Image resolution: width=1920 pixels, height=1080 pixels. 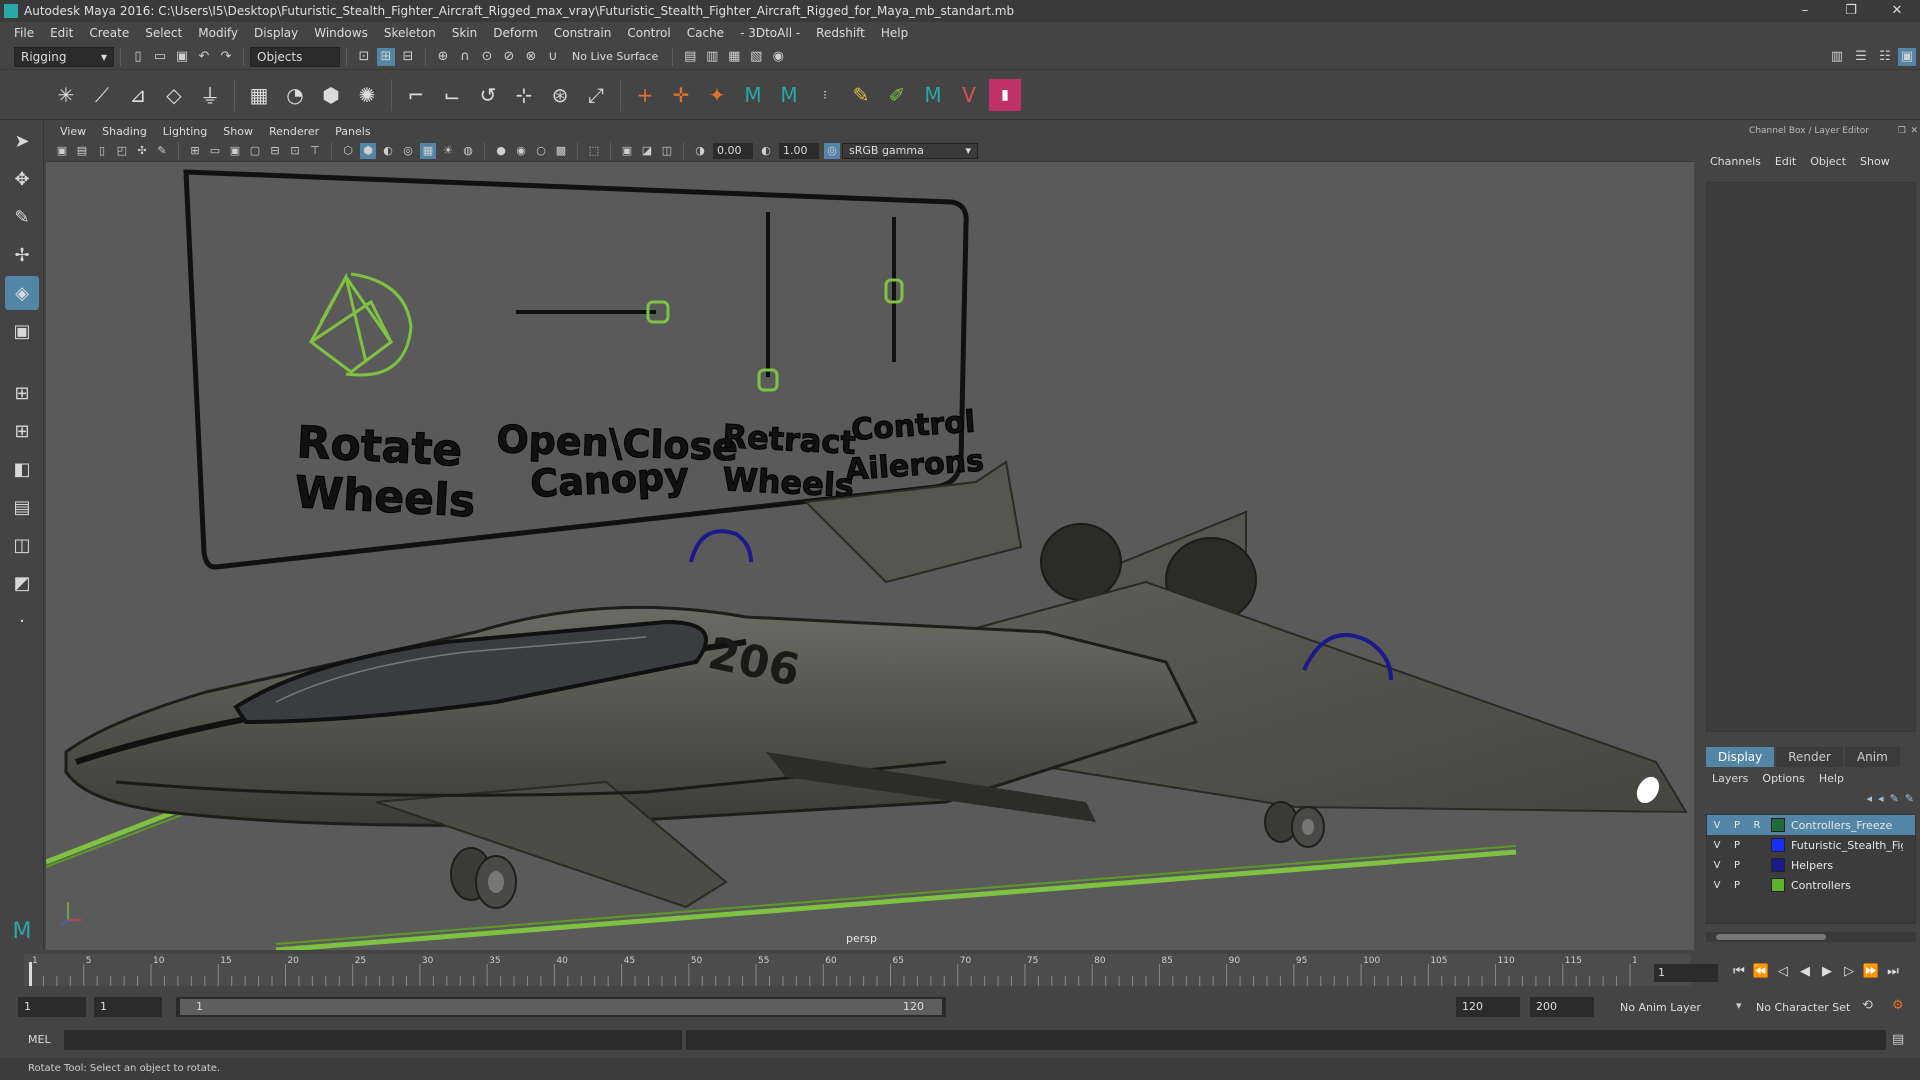 What do you see at coordinates (416, 95) in the screenshot?
I see `bind-skin-icon: ⌐` at bounding box center [416, 95].